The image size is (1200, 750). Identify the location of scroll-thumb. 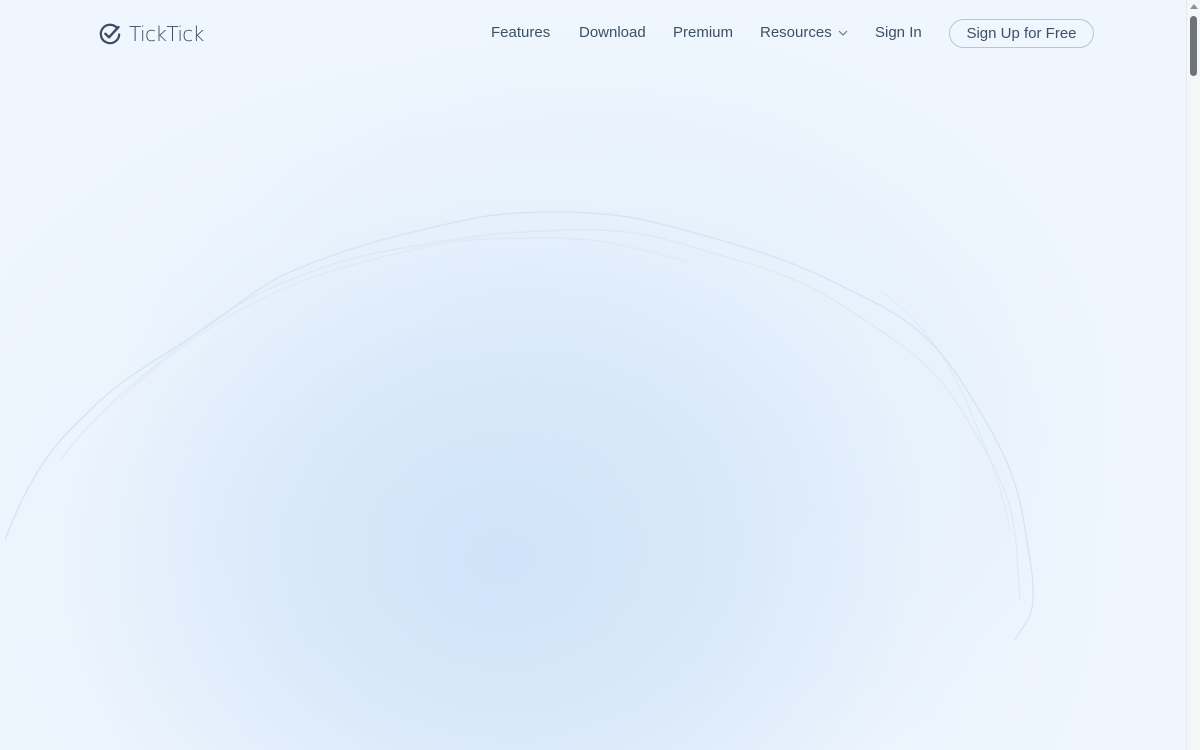
(1193, 46).